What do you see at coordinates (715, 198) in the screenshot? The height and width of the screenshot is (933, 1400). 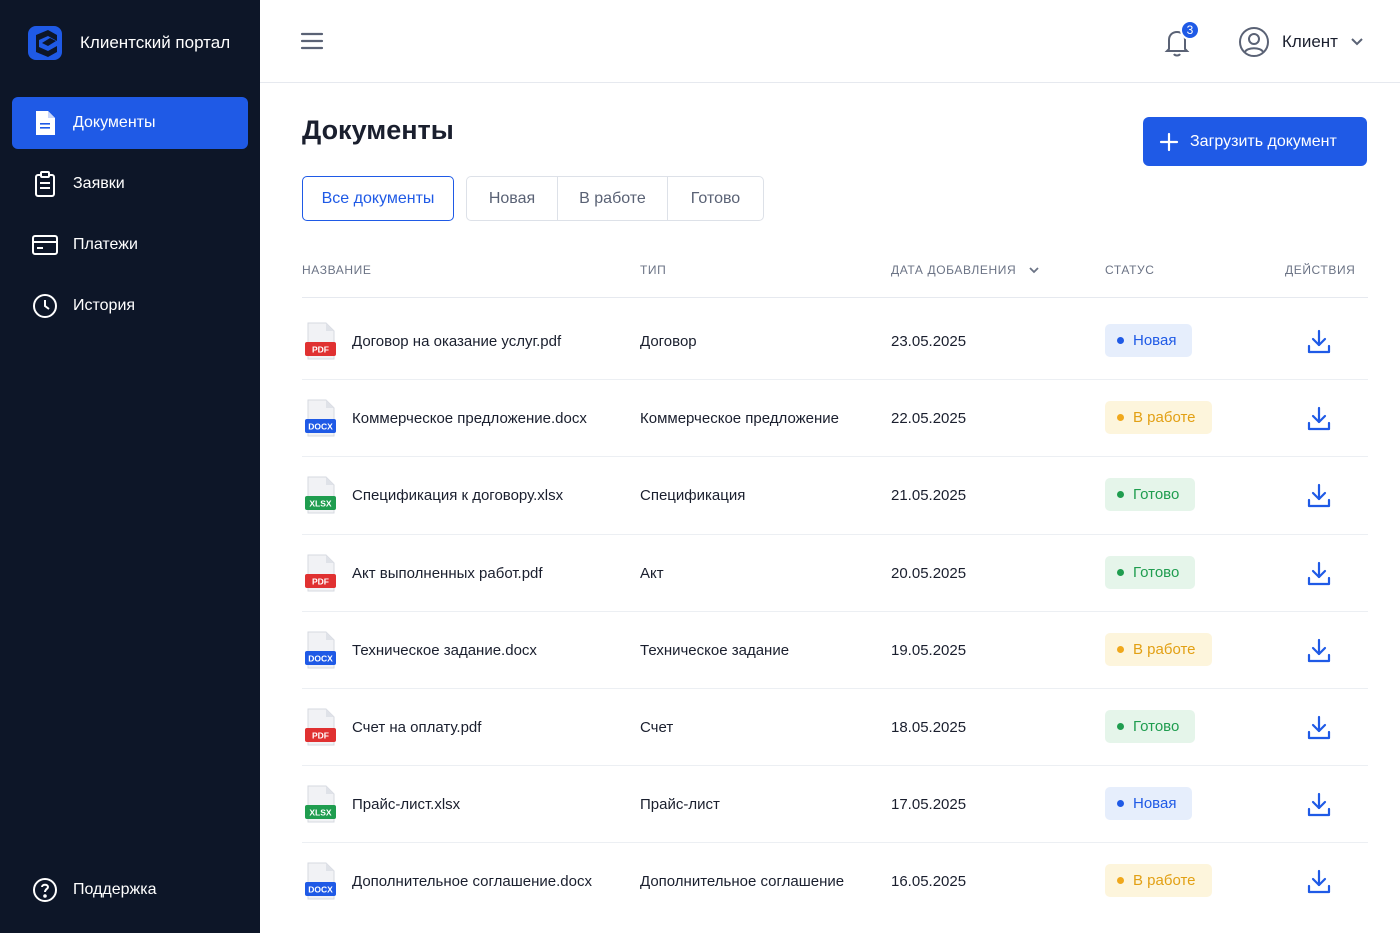 I see `tab-done: Готово` at bounding box center [715, 198].